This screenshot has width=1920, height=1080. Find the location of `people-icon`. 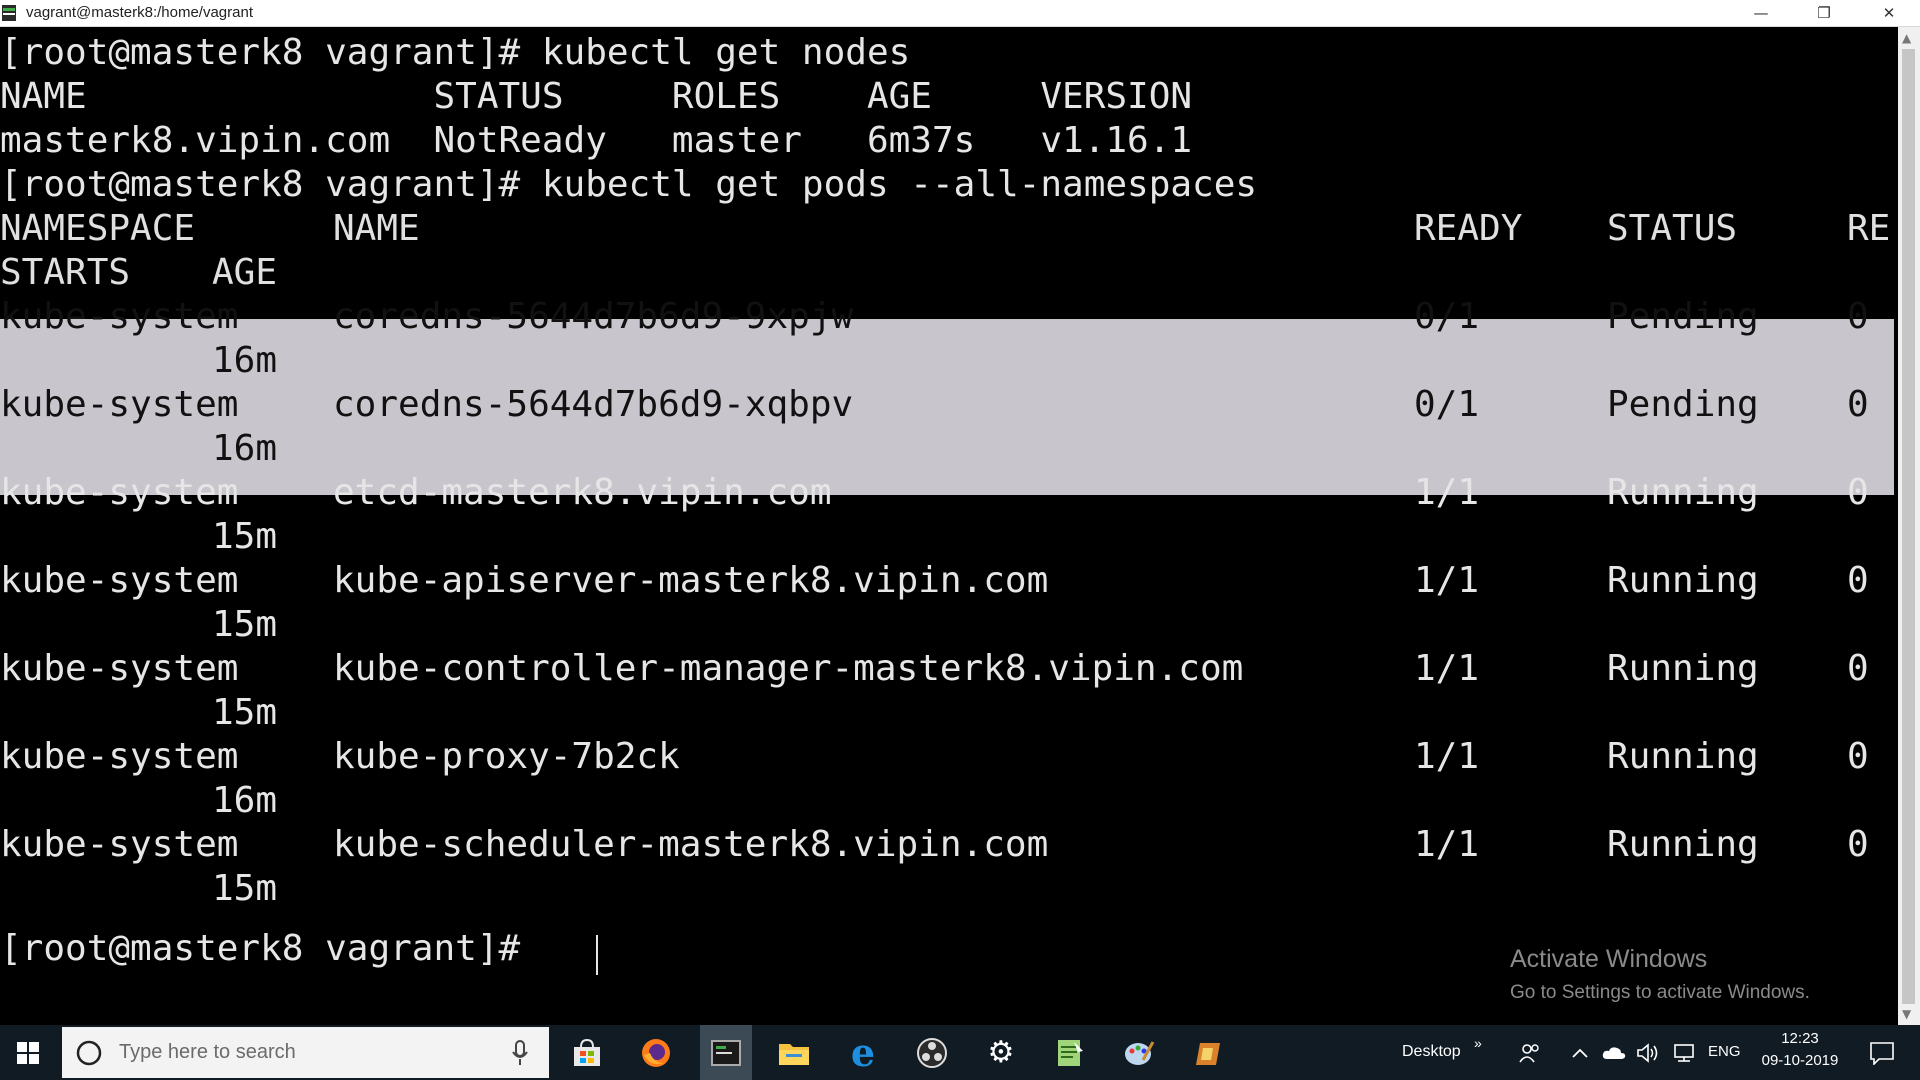

people-icon is located at coordinates (1530, 1052).